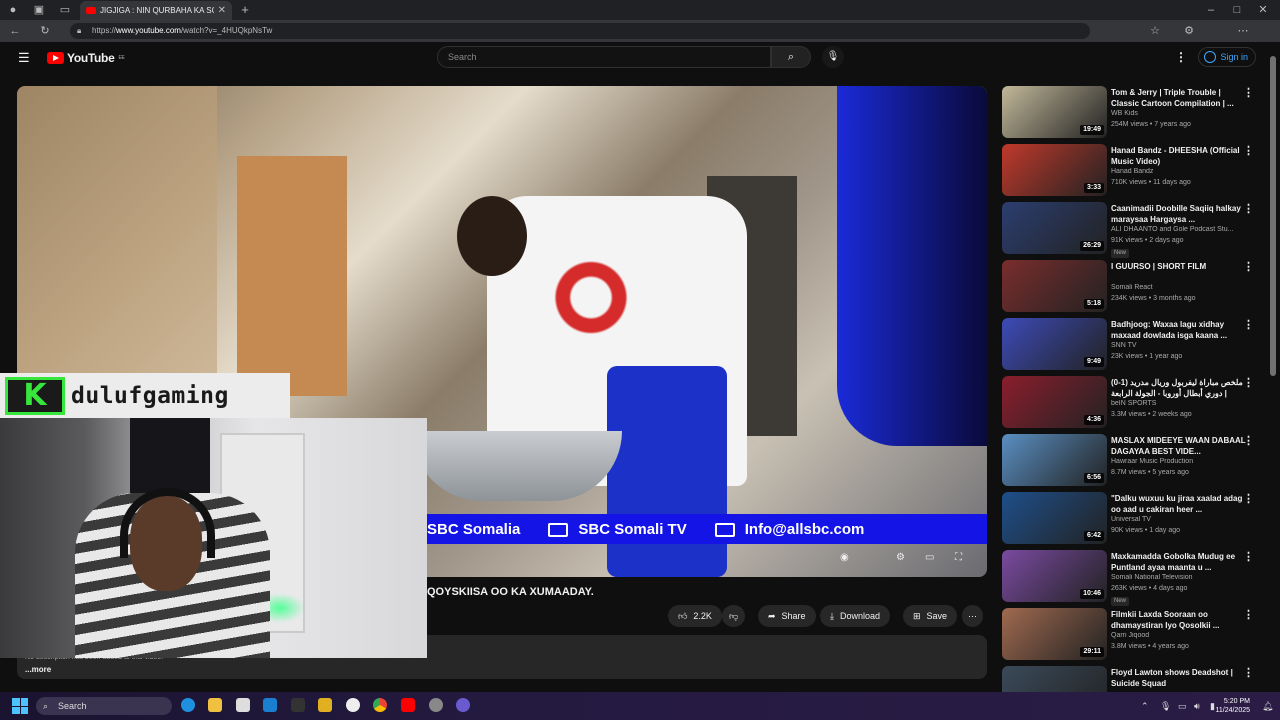 The height and width of the screenshot is (720, 1280). I want to click on recommendation-thumbnail: 10:46, so click(1054, 576).